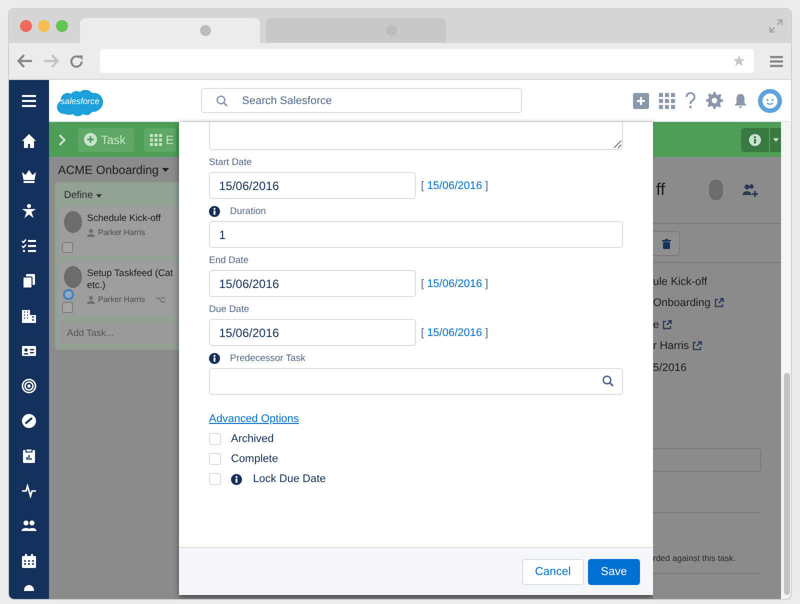  I want to click on field-value: Onboarding, so click(681, 303).